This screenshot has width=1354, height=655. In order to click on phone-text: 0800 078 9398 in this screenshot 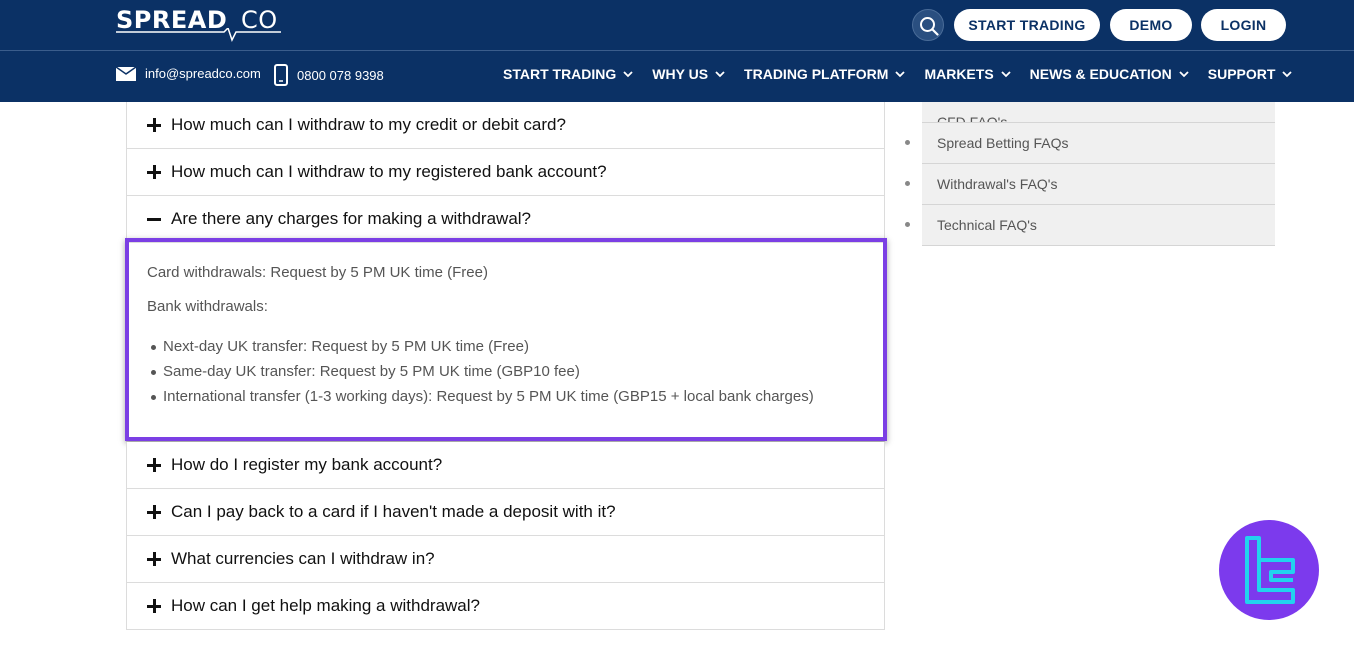, I will do `click(340, 75)`.